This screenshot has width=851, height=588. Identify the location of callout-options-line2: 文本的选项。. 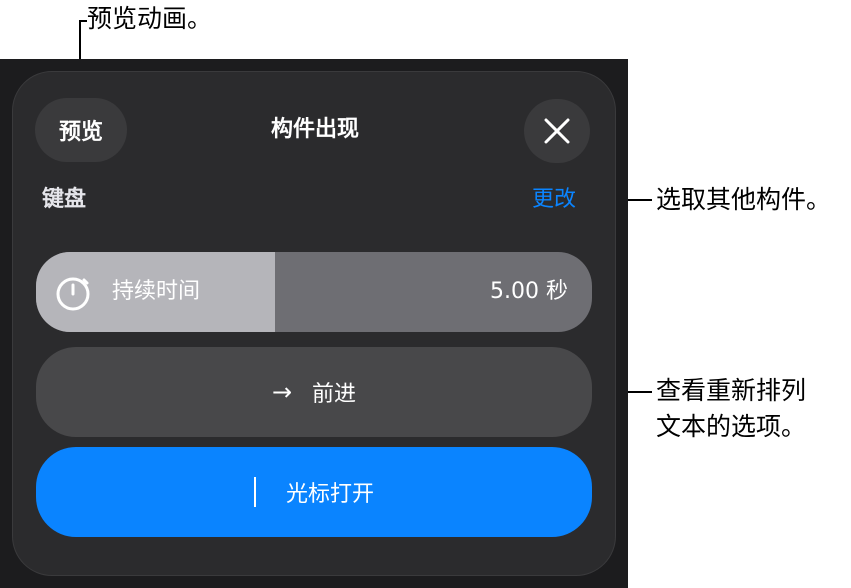
(731, 426).